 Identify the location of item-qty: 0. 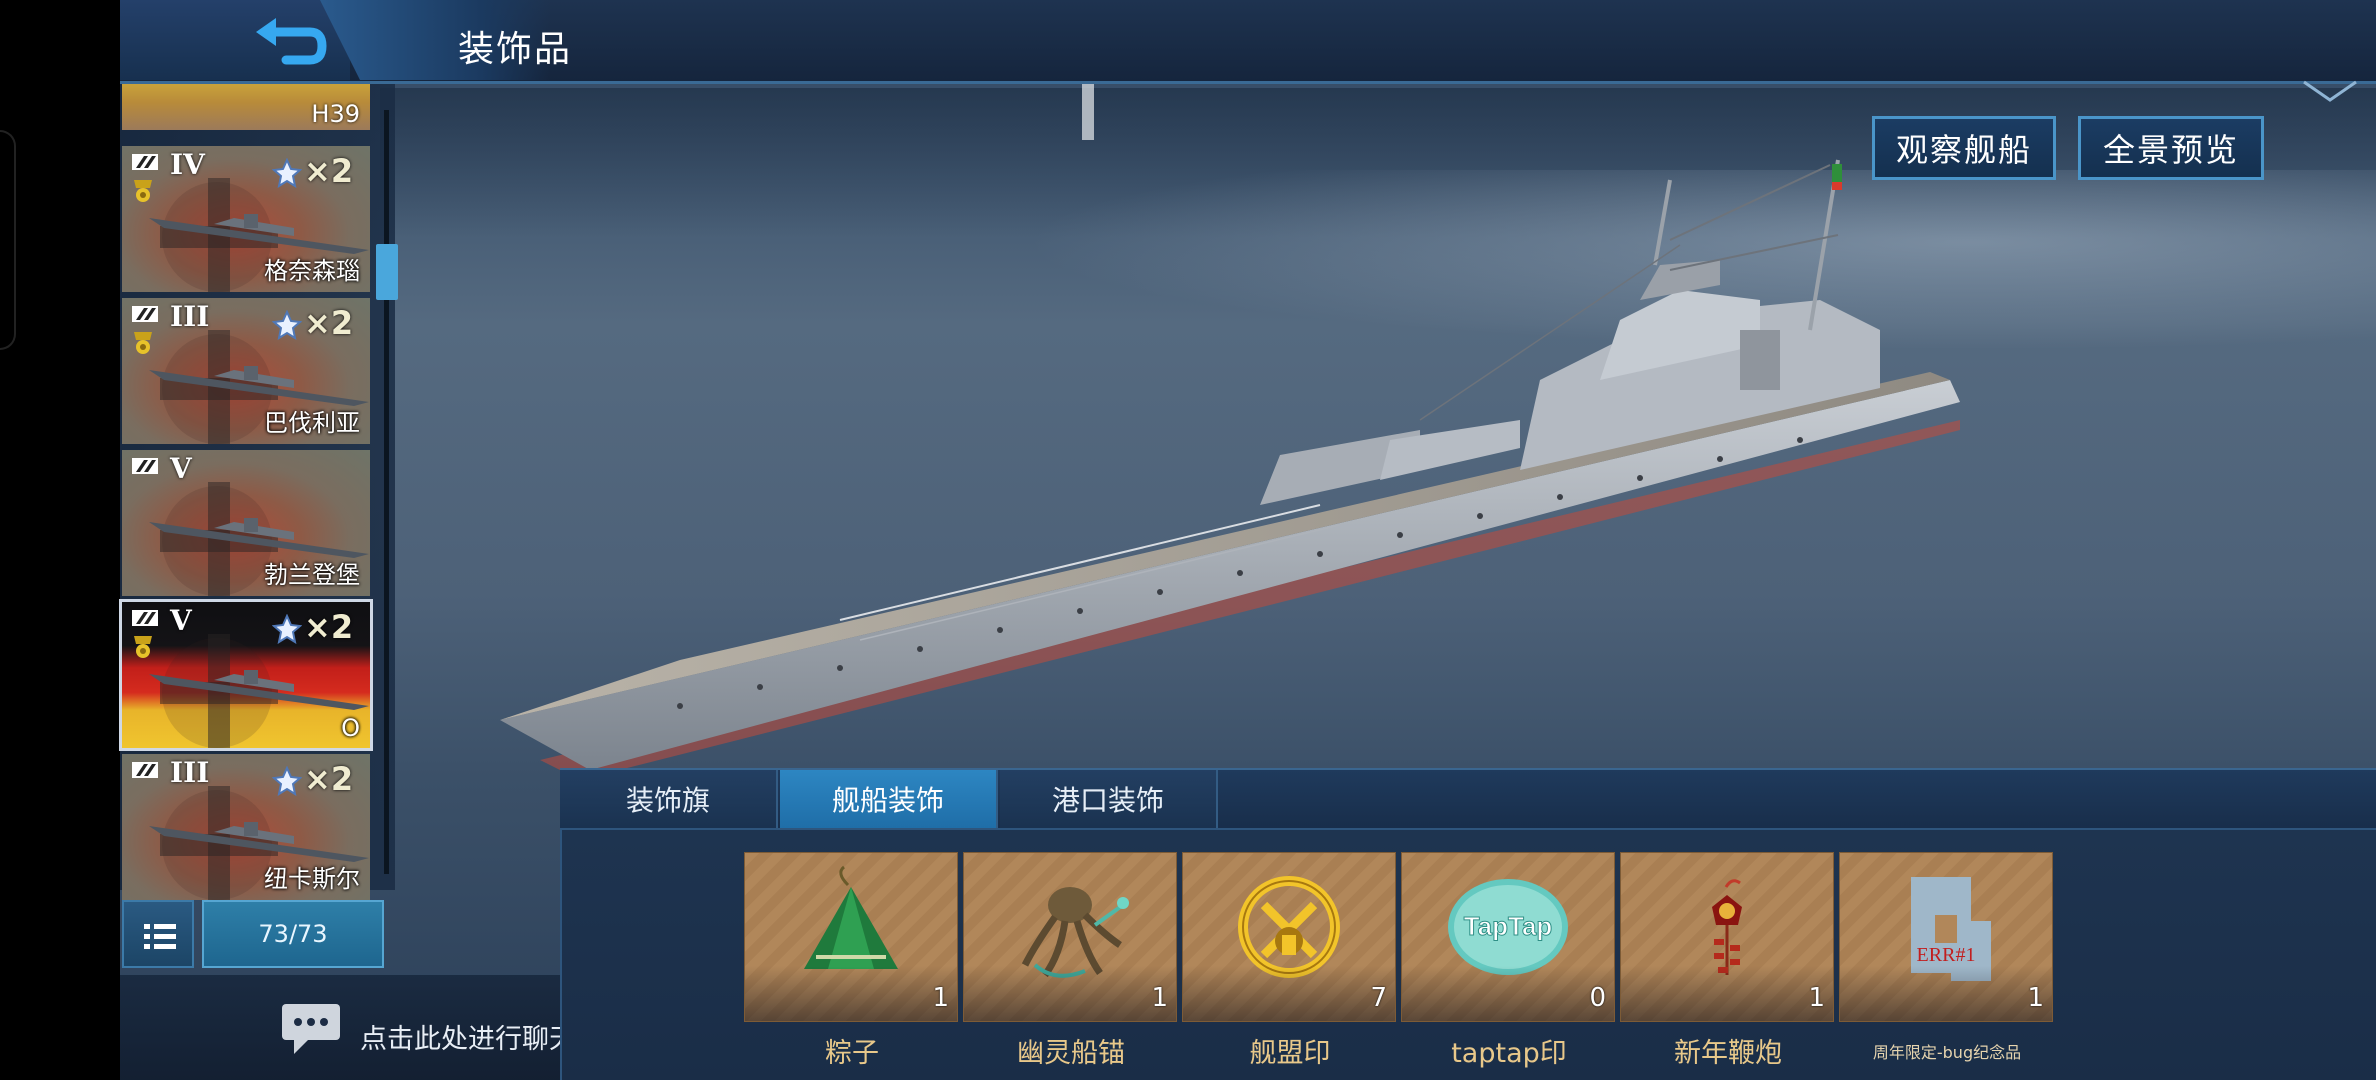
(1597, 998).